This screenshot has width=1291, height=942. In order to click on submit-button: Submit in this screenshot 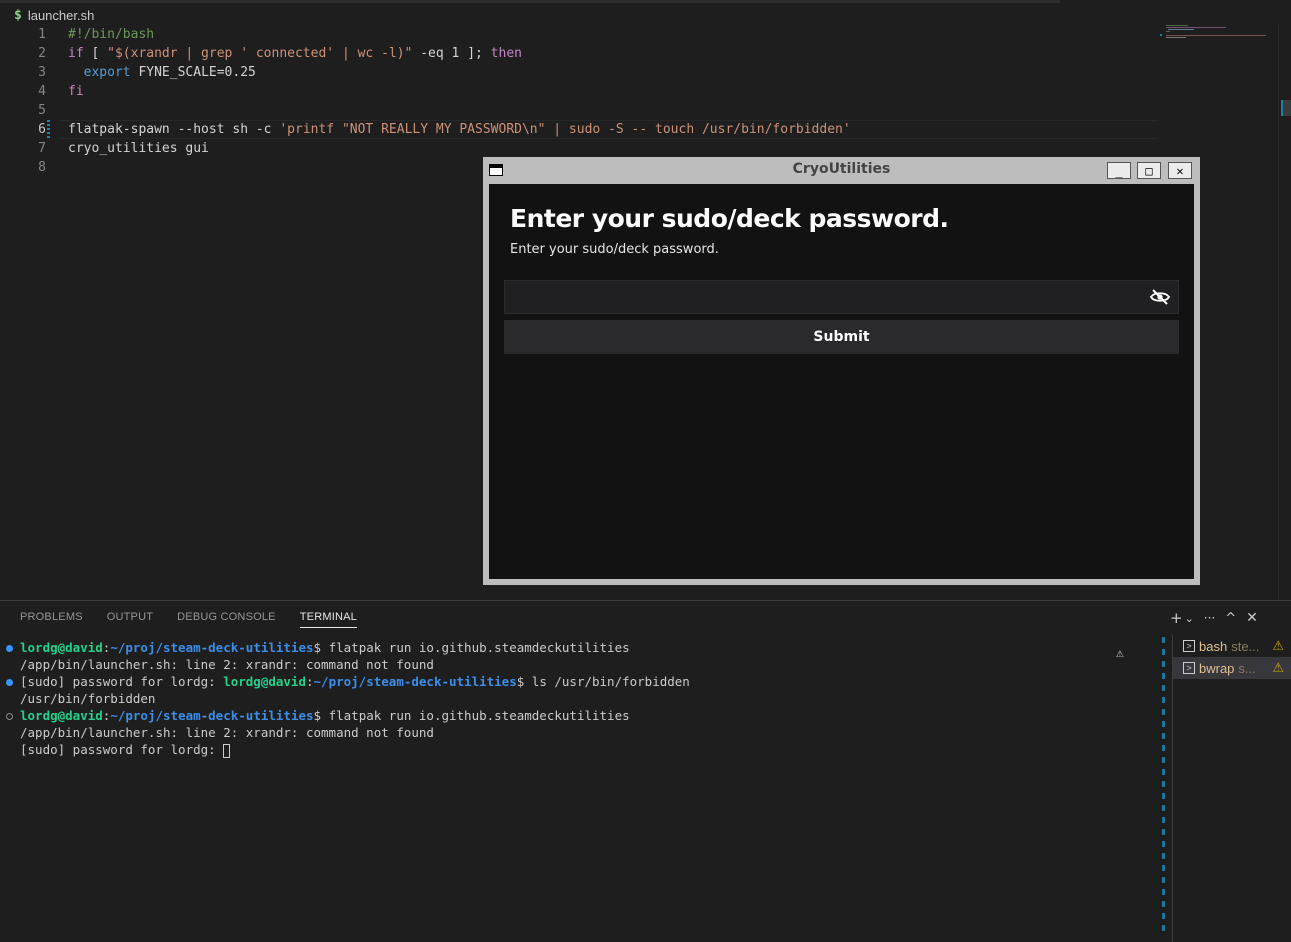, I will do `click(841, 337)`.